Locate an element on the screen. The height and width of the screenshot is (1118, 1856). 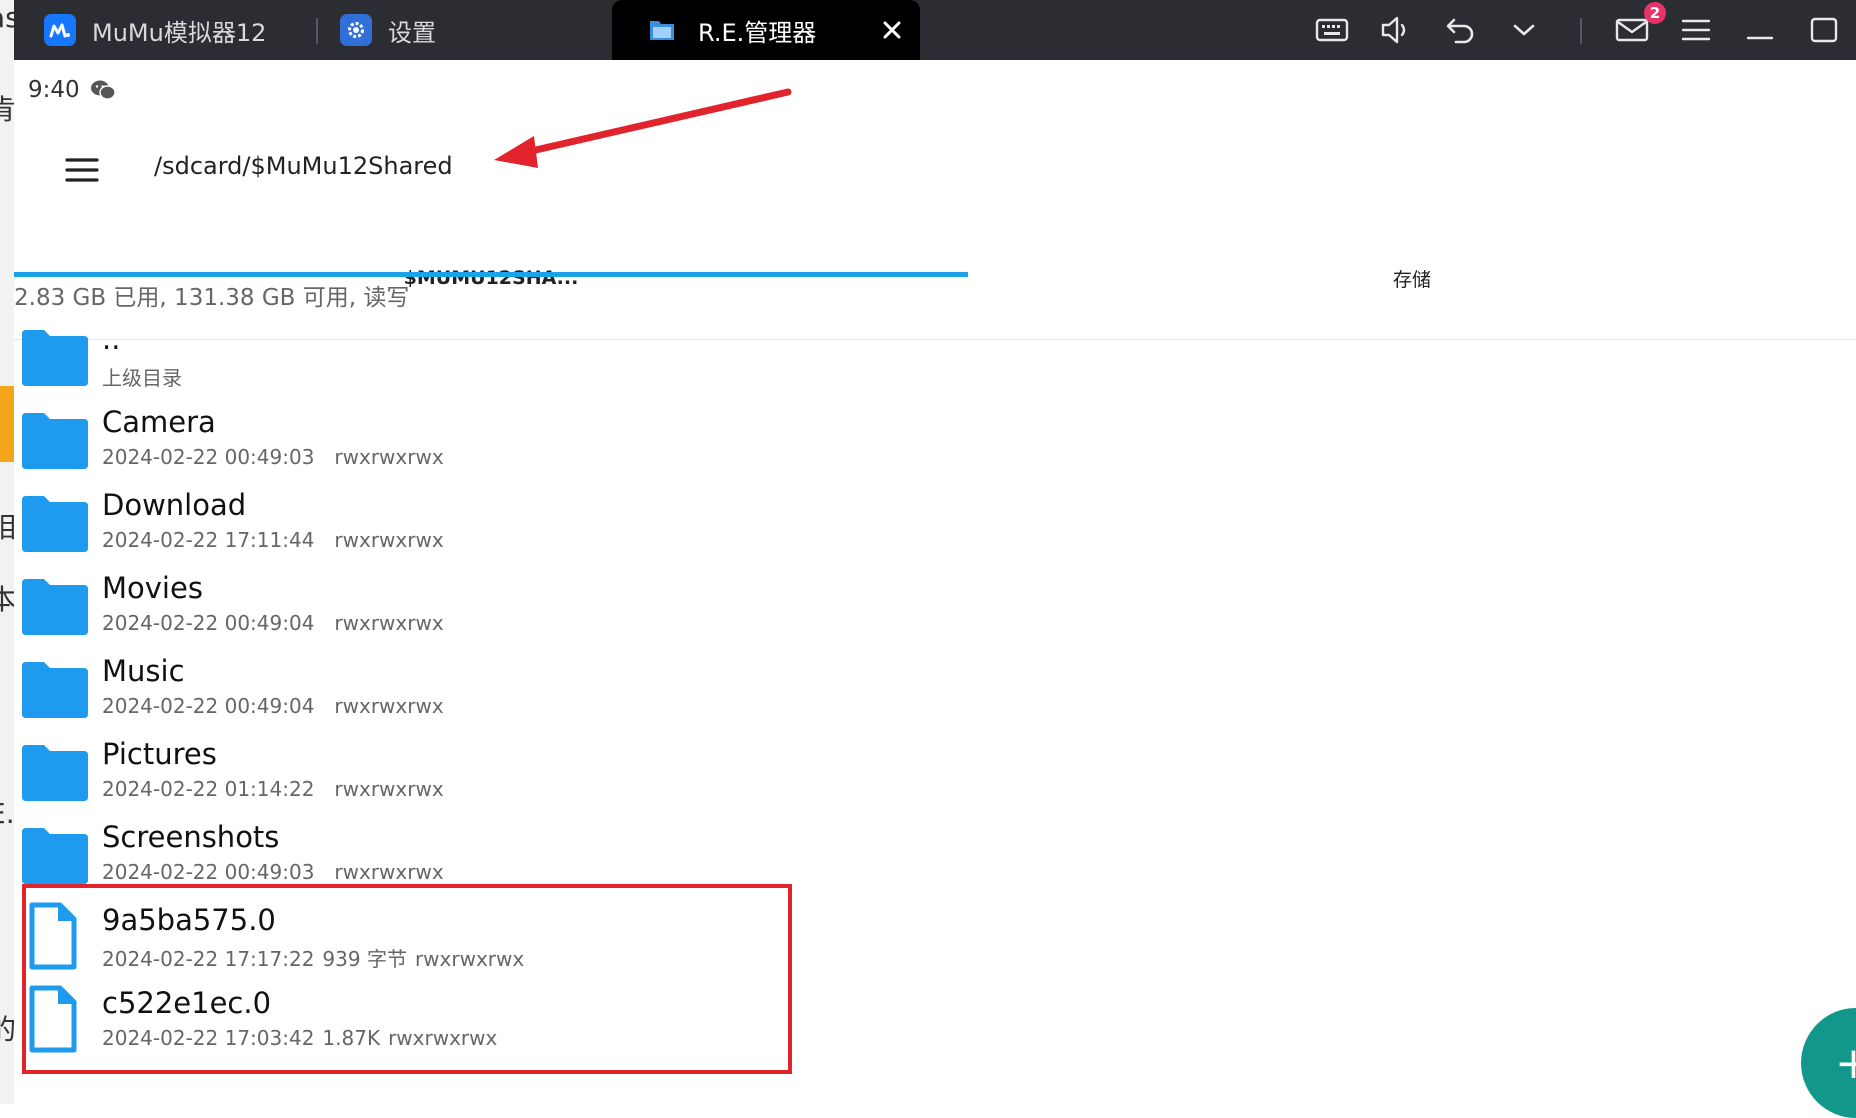
background-text: · is located at coordinates (7, 742).